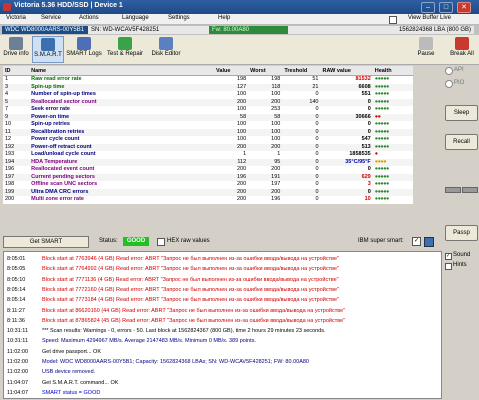  I want to click on smart-row: 5 Reallocated sector count 200 200 140 0 ●●●●●, so click(208, 102).